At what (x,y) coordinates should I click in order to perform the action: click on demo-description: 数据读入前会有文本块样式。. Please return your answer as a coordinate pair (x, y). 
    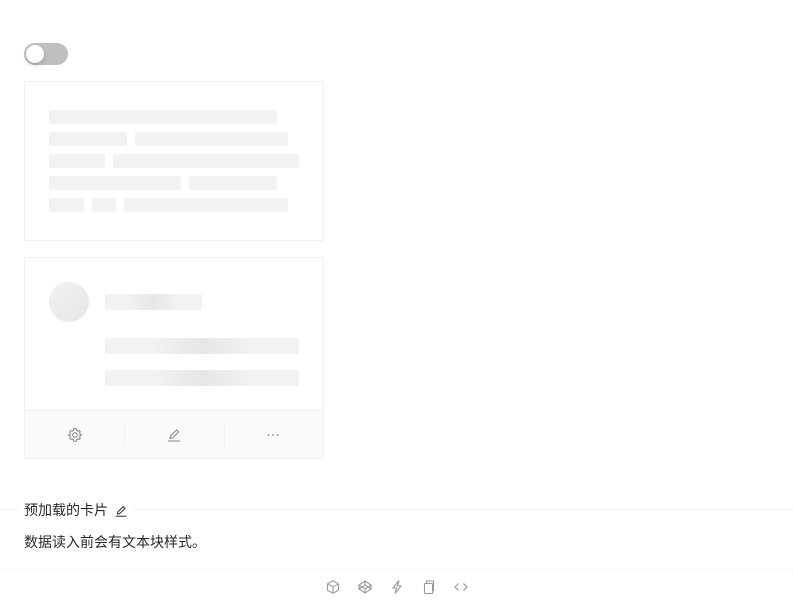
    Looking at the image, I should click on (115, 543).